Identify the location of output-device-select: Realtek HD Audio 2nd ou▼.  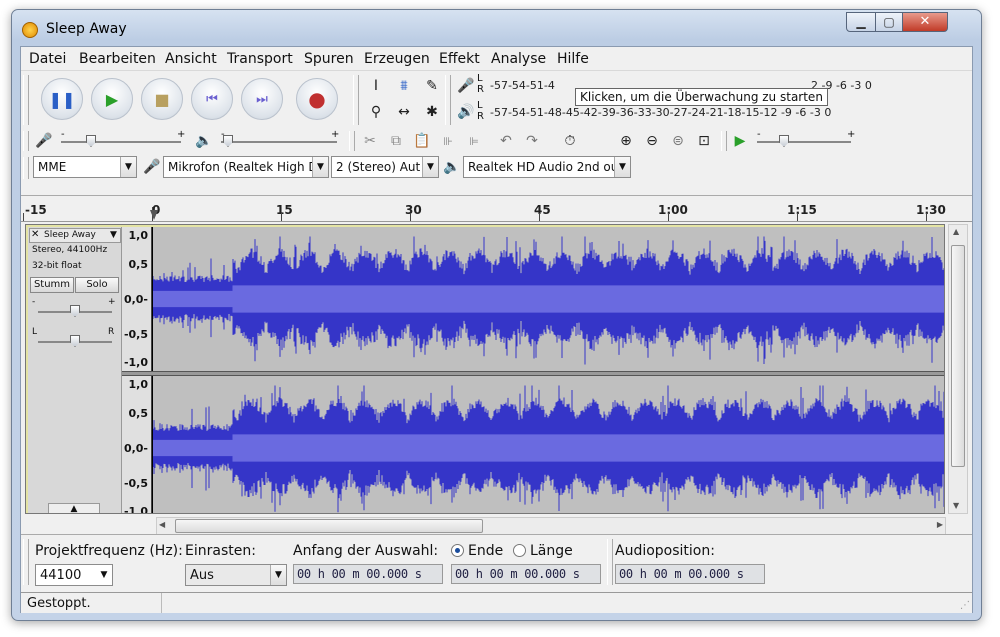
(547, 167).